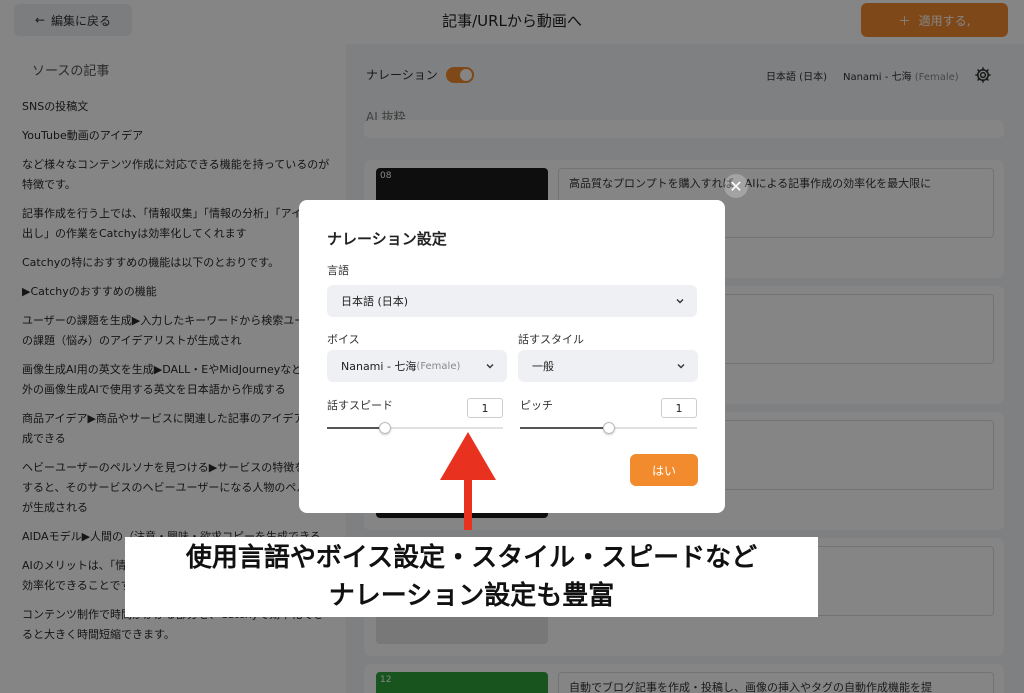 This screenshot has height=693, width=1024. What do you see at coordinates (736, 186) in the screenshot?
I see `close-icon: ✕` at bounding box center [736, 186].